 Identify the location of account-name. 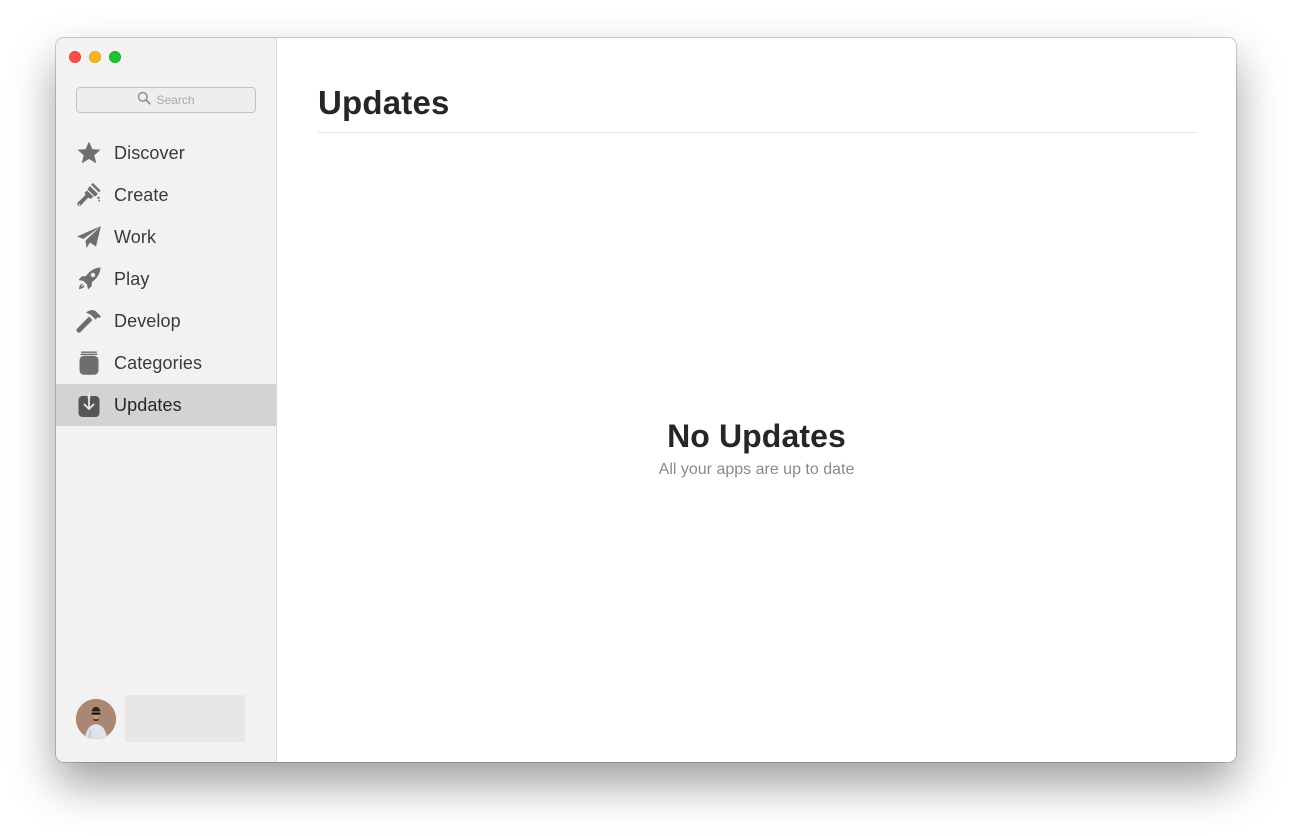
(185, 718).